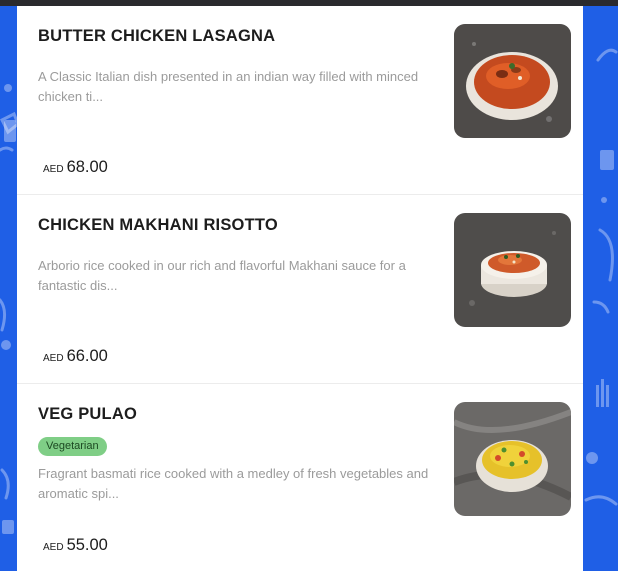 This screenshot has height=571, width=618. I want to click on price-value: 55.00, so click(87, 545).